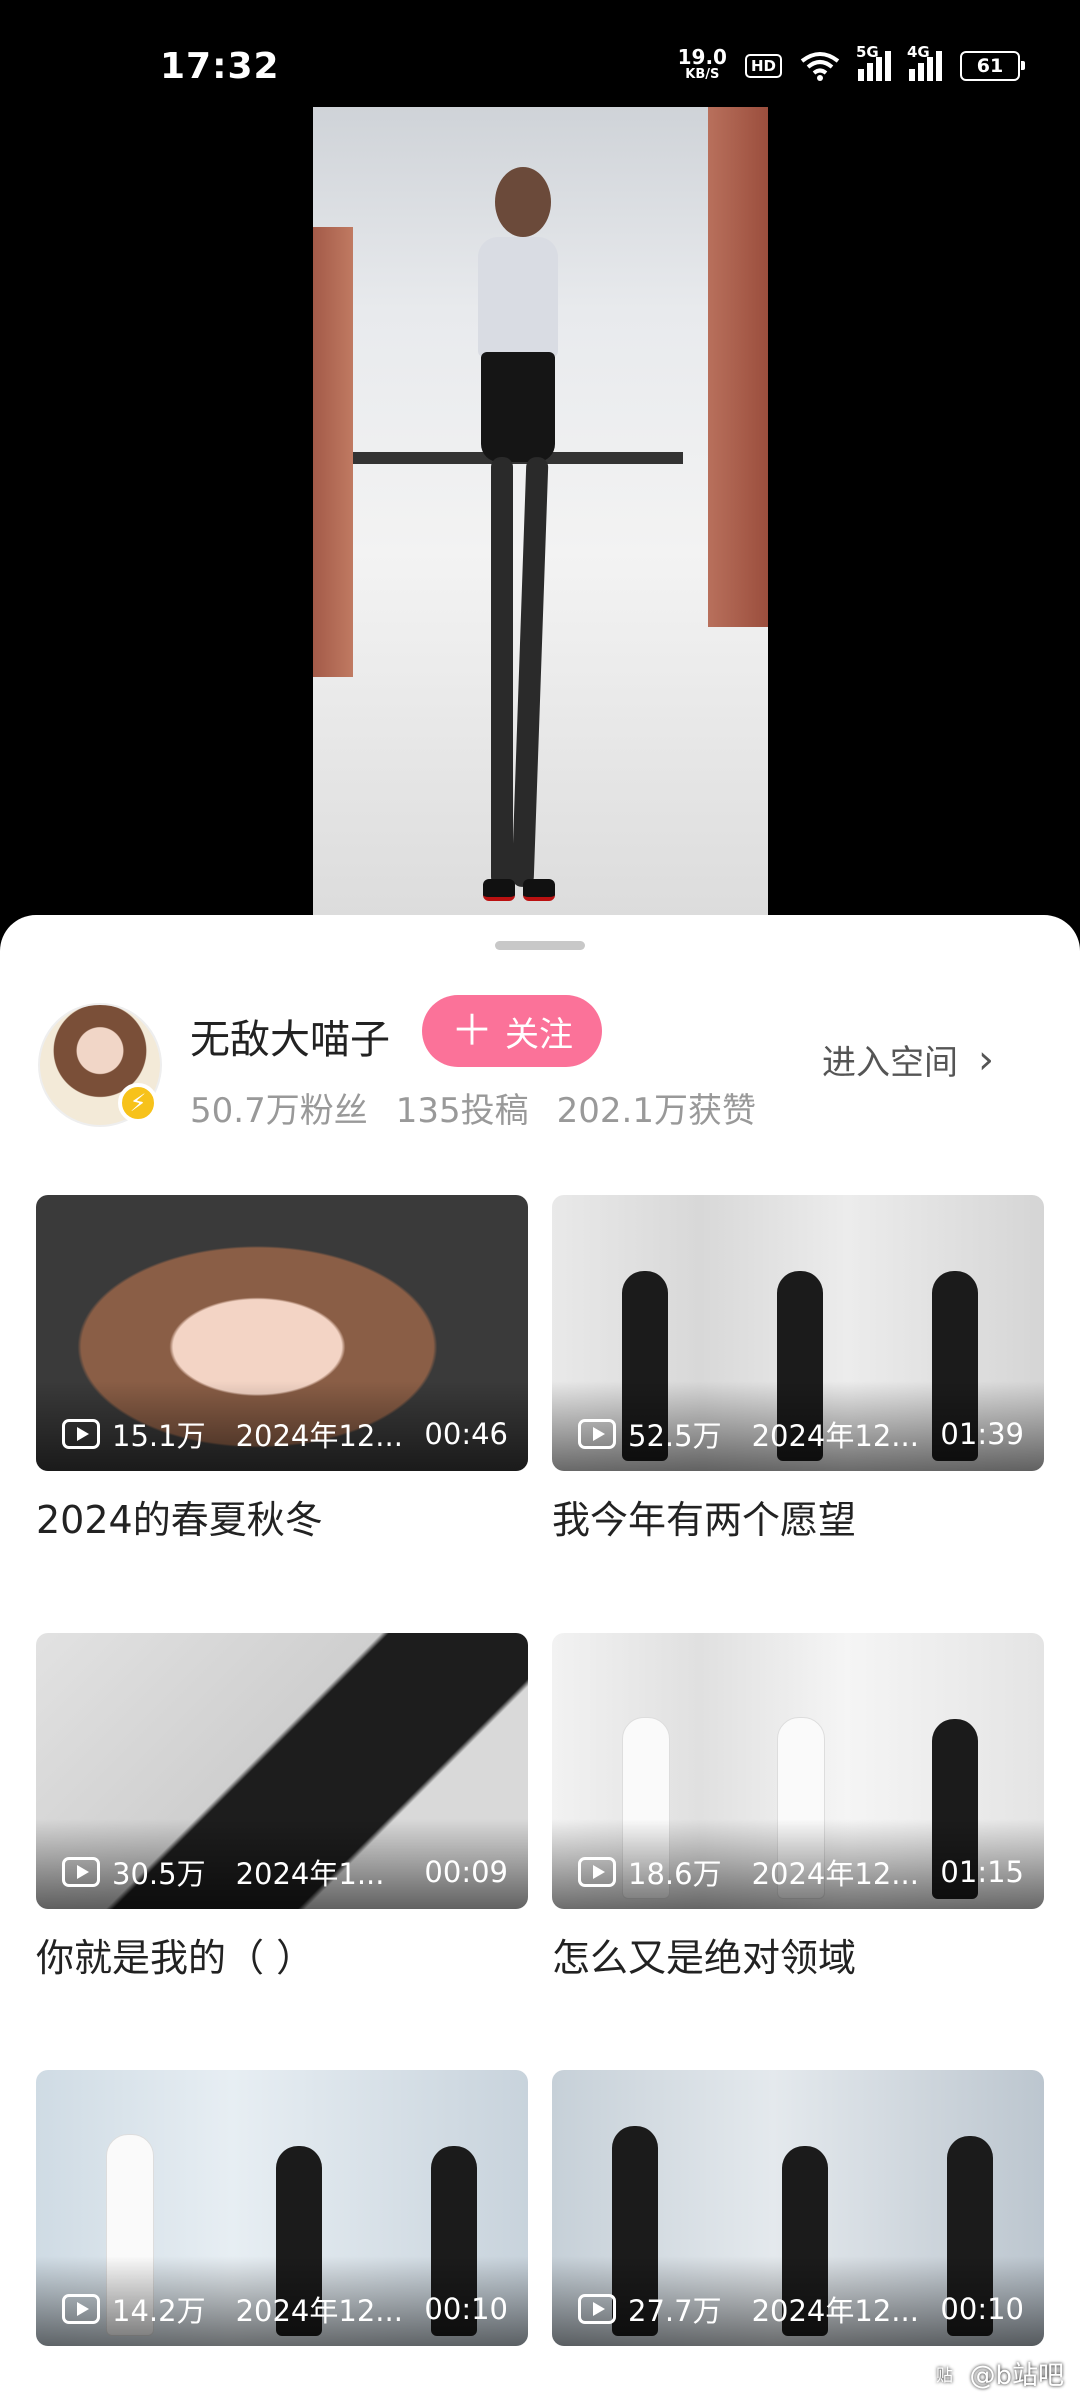  Describe the element at coordinates (798, 1771) in the screenshot. I see `video-thumbnail: 18.6万 2024年12... 01:15` at that location.